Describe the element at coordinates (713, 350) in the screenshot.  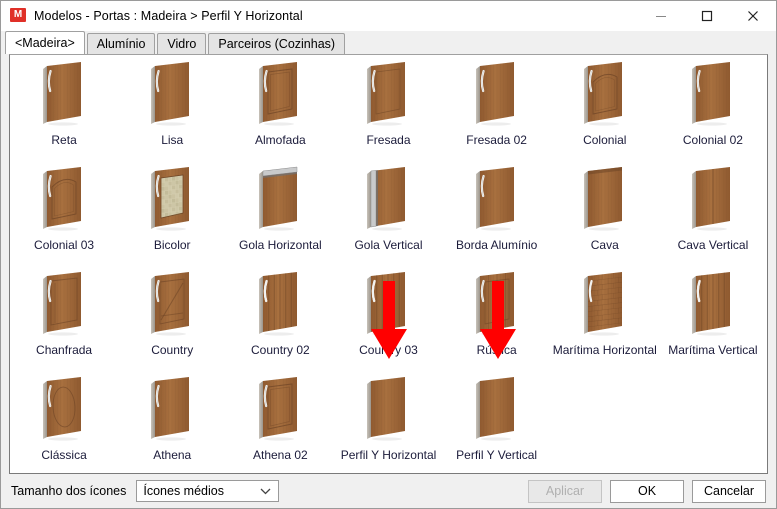
I see `model-item-label: Marítima Vertical` at that location.